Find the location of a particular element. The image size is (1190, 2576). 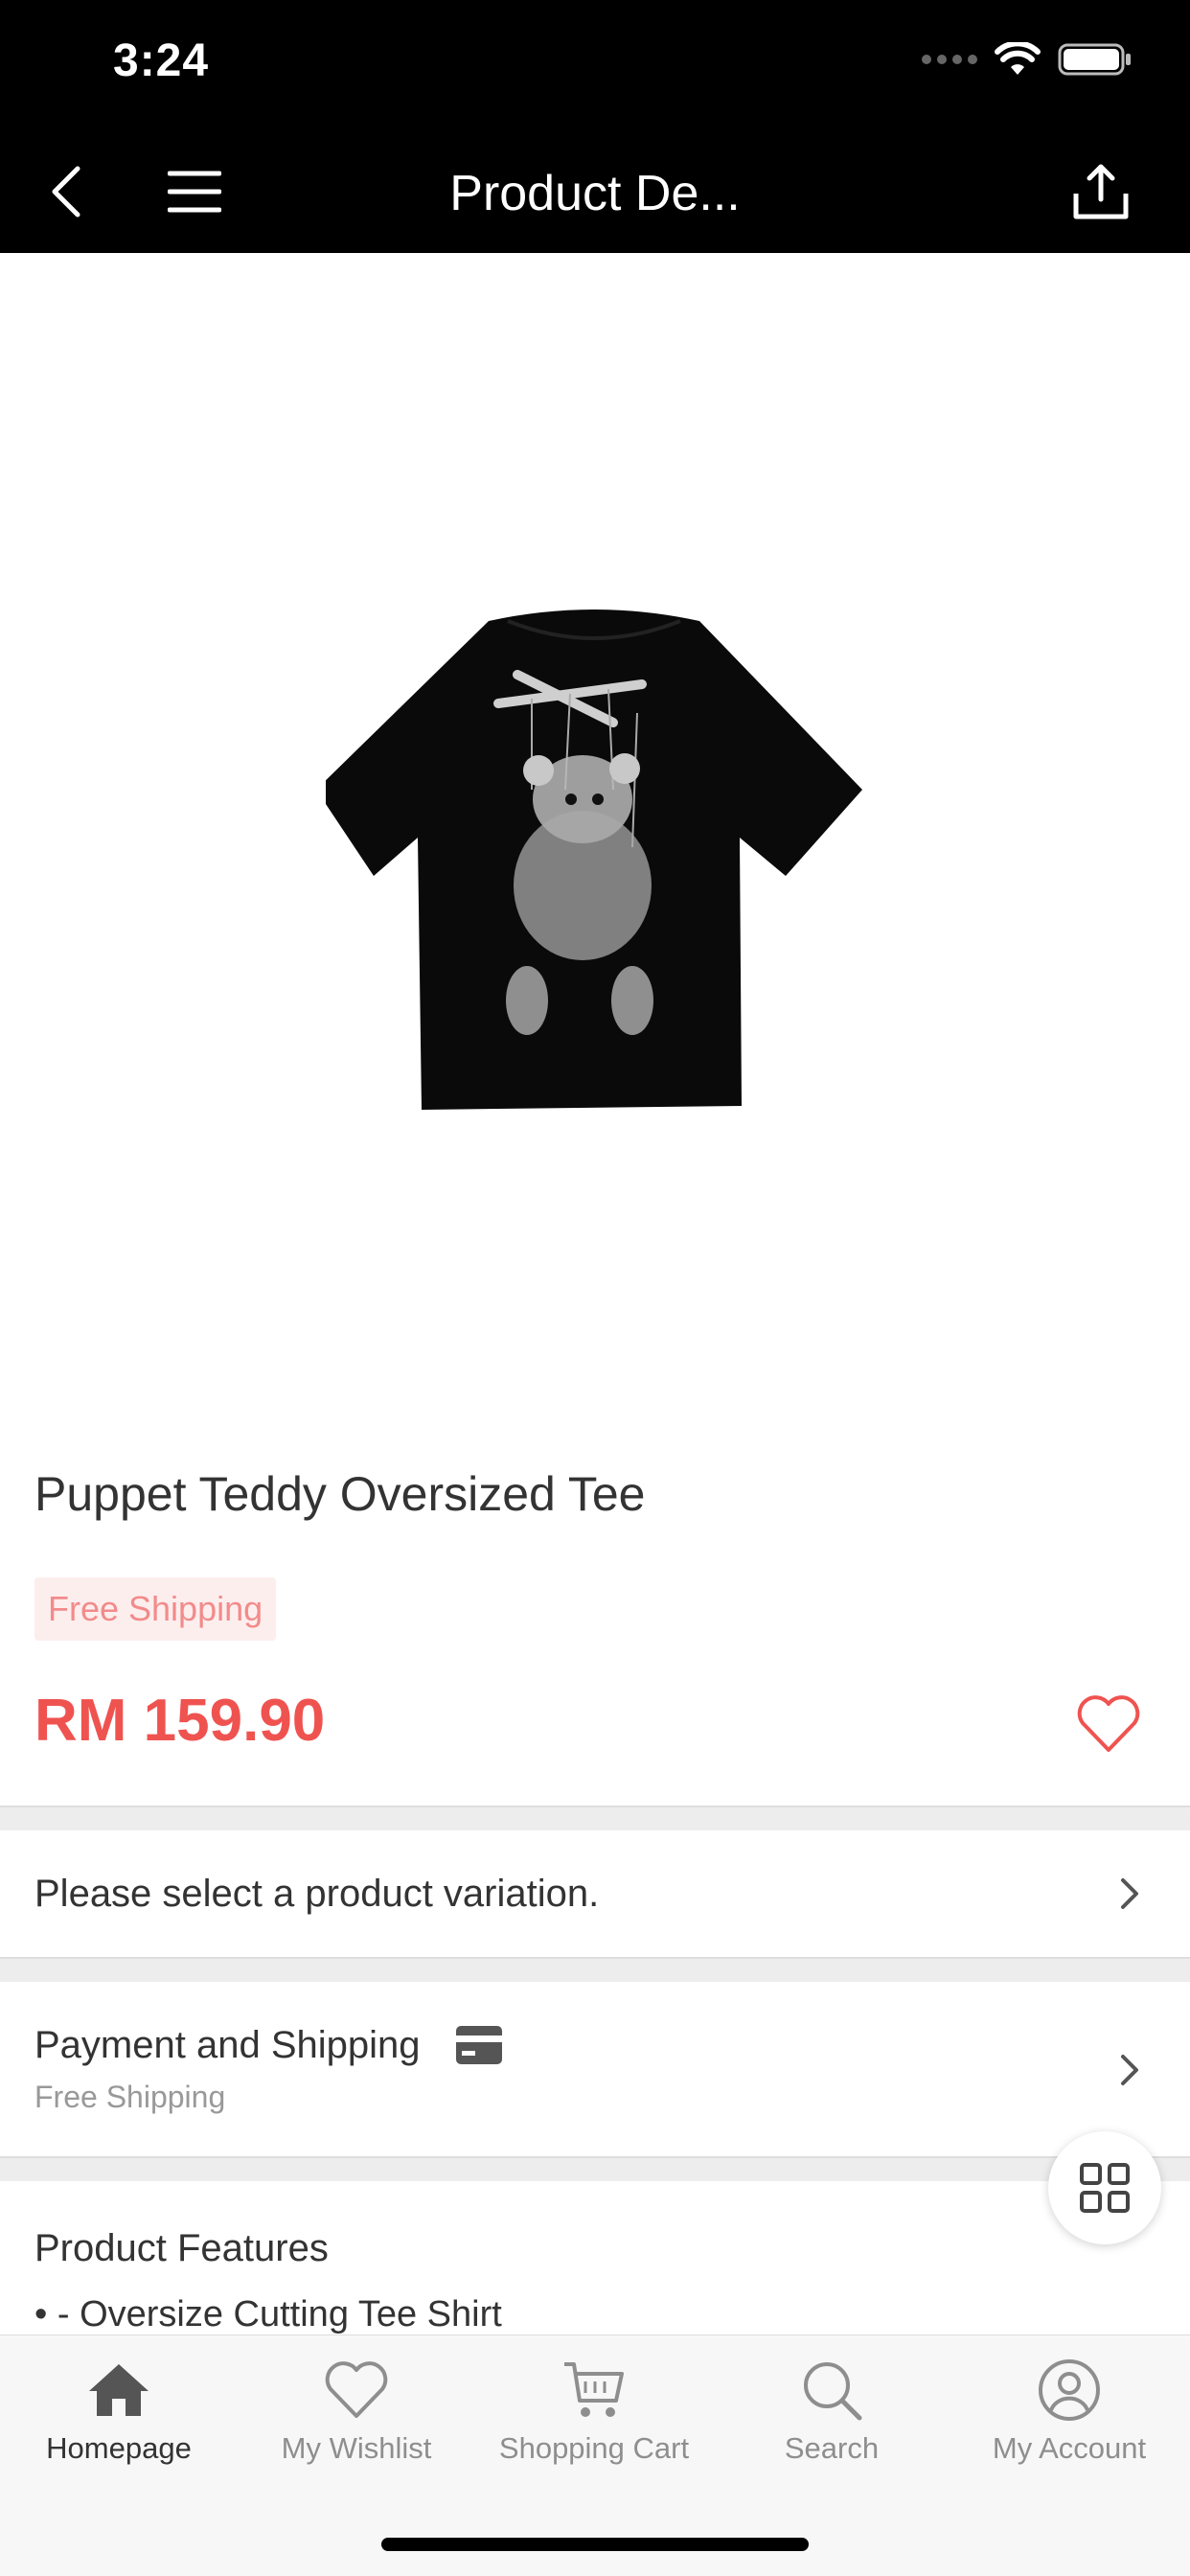

account-icon is located at coordinates (1070, 2390).